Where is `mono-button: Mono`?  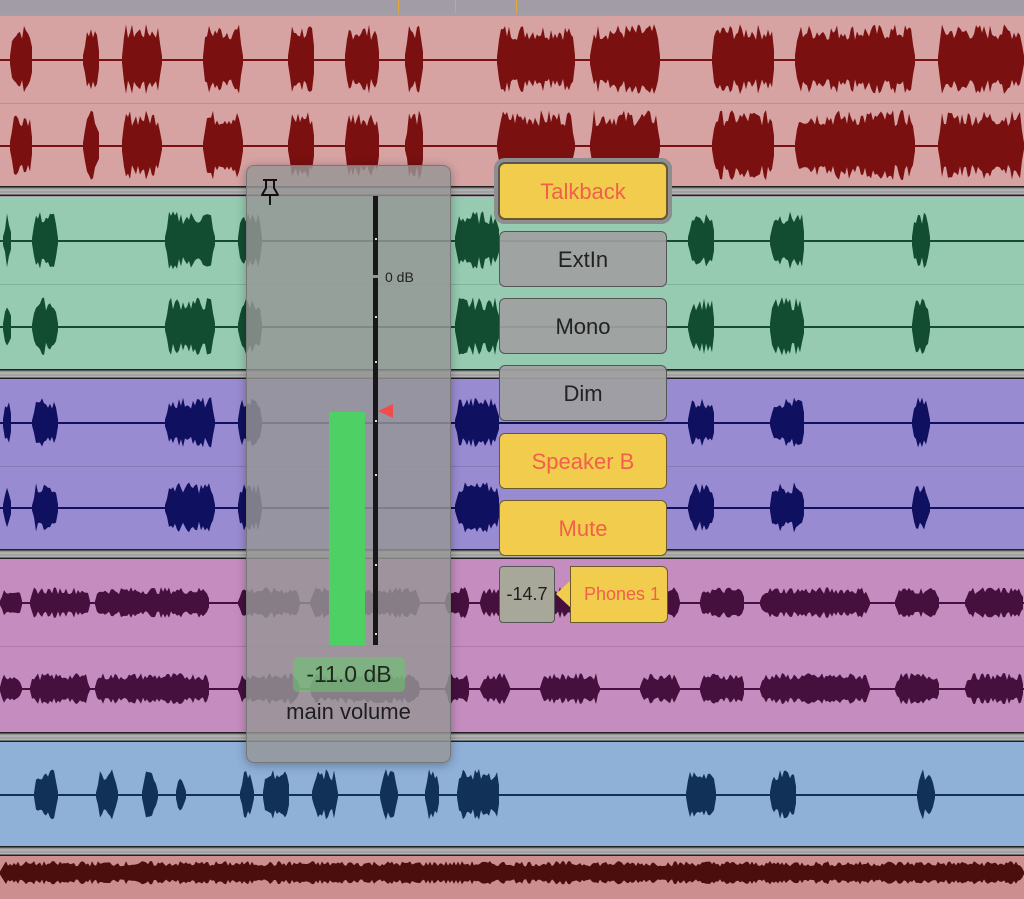 mono-button: Mono is located at coordinates (583, 326).